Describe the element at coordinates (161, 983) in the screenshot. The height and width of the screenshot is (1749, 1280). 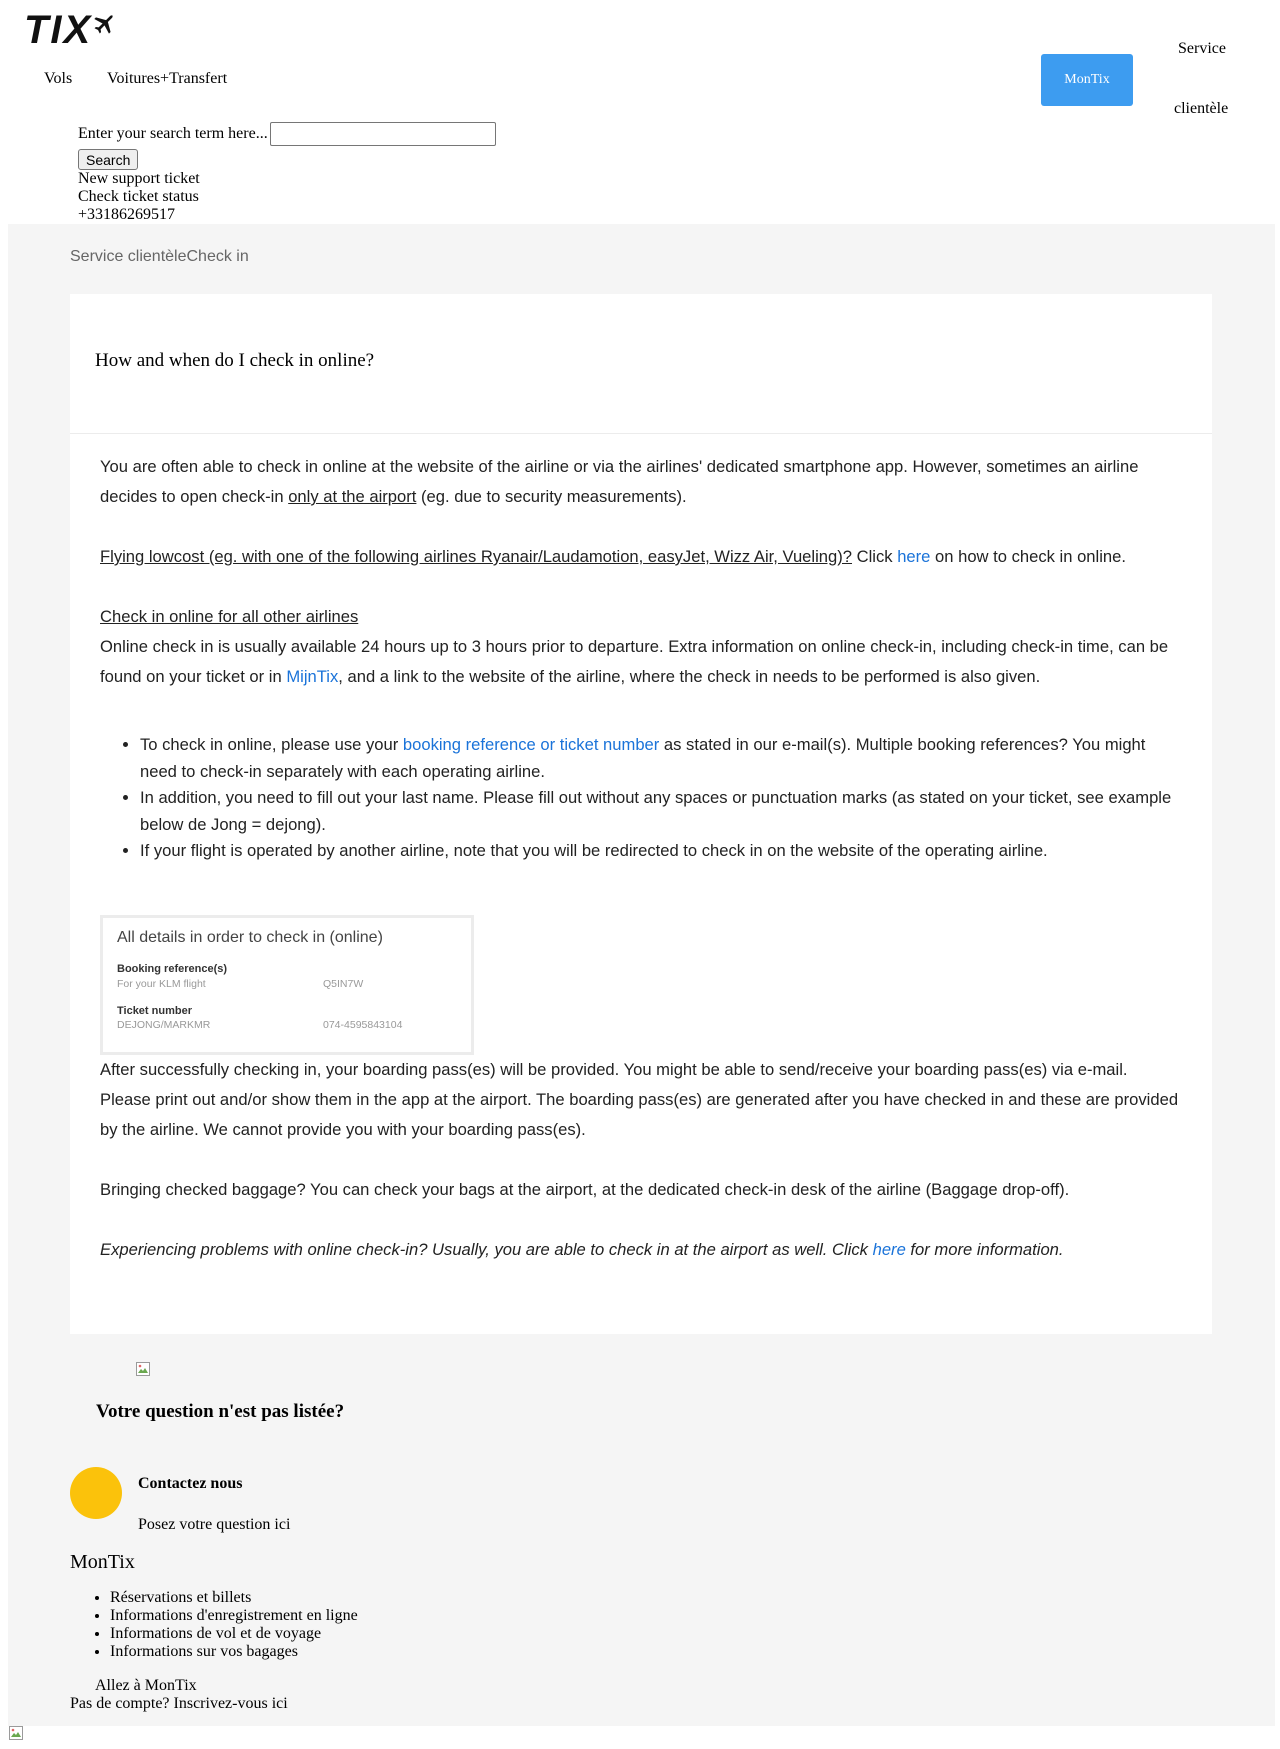
I see `booking-reference-sub: For your KLM flight` at that location.